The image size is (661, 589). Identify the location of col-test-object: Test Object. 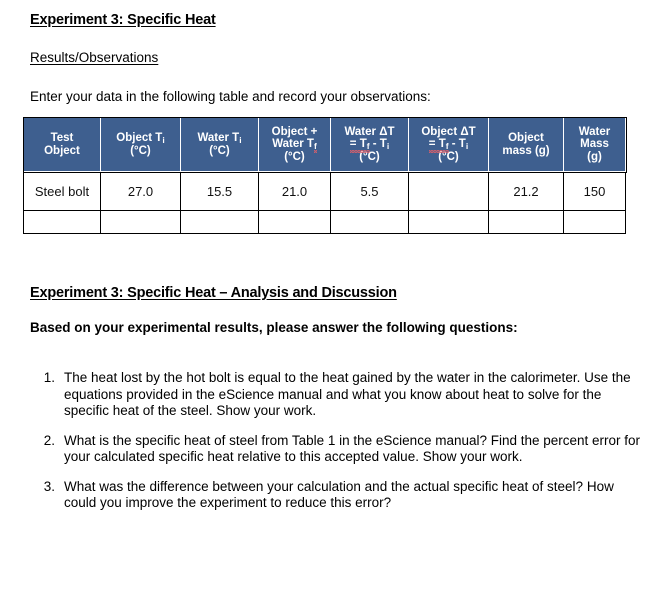
(62, 144).